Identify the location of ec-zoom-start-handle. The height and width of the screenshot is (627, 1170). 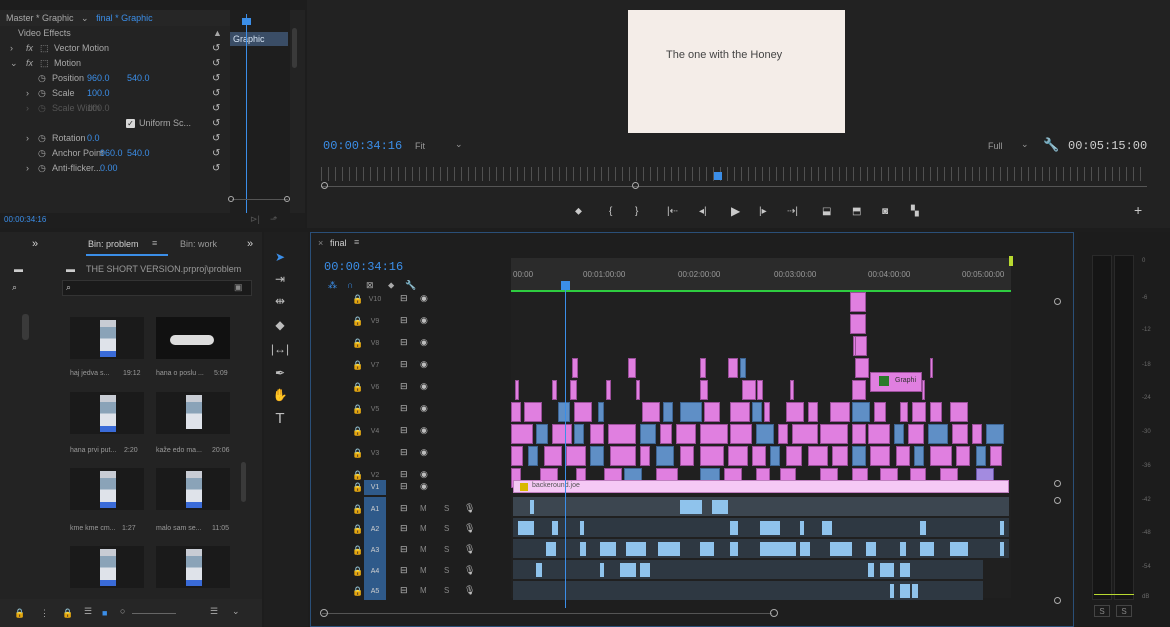
(231, 199).